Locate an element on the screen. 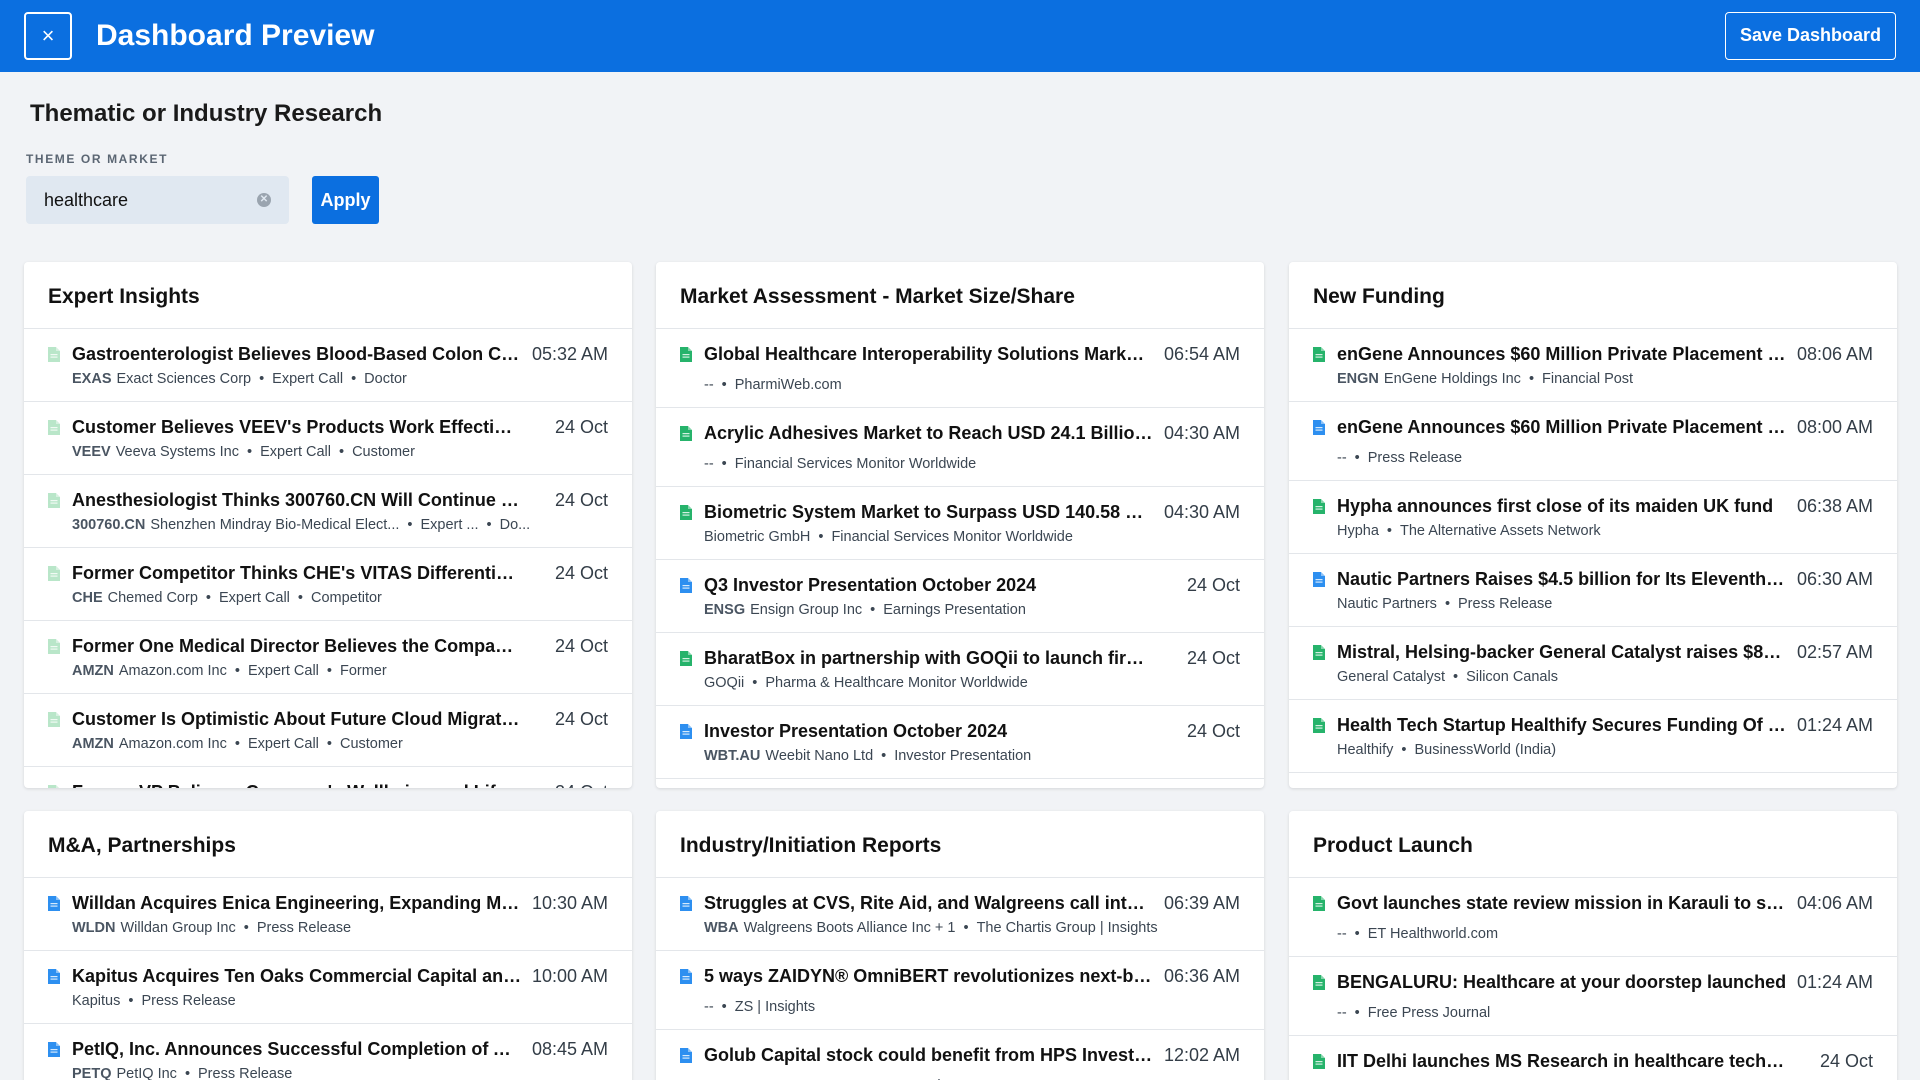 This screenshot has height=1080, width=1920. meta-value: Weebit Nano Ltd is located at coordinates (819, 756).